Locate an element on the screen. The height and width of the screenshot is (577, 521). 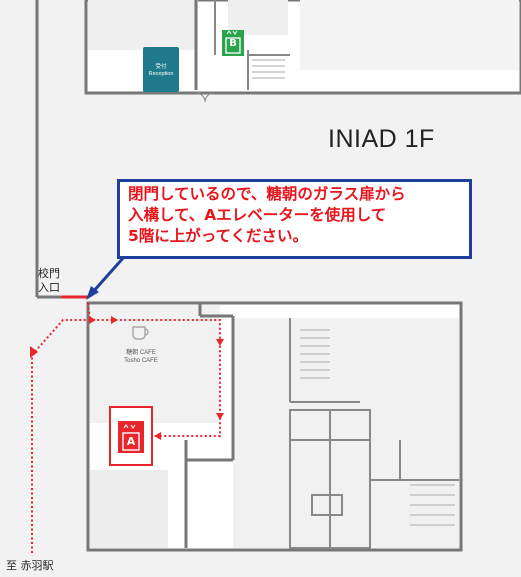
reception-label: 受付 Reception is located at coordinates (161, 71).